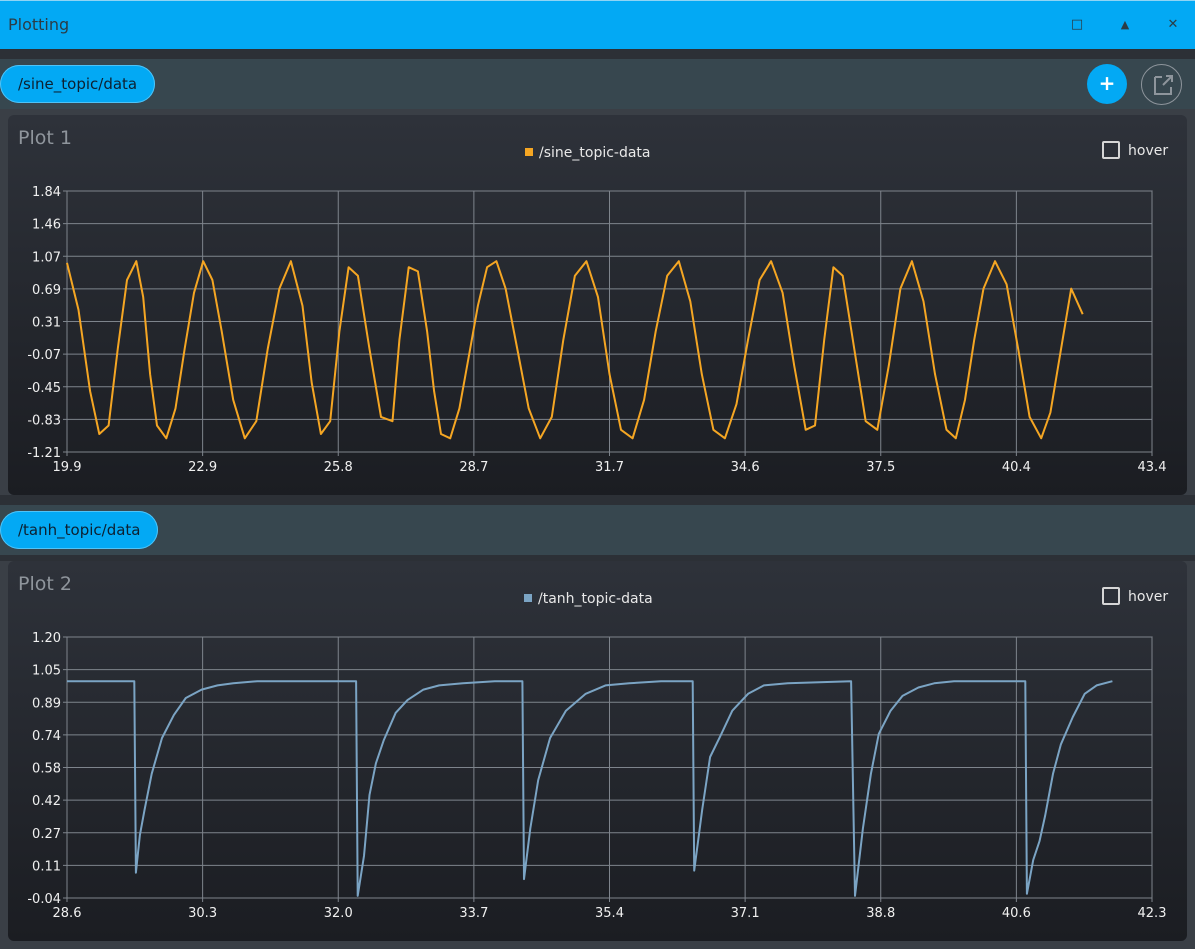 The image size is (1195, 949). Describe the element at coordinates (46, 671) in the screenshot. I see `y-tick-label: 1.05` at that location.